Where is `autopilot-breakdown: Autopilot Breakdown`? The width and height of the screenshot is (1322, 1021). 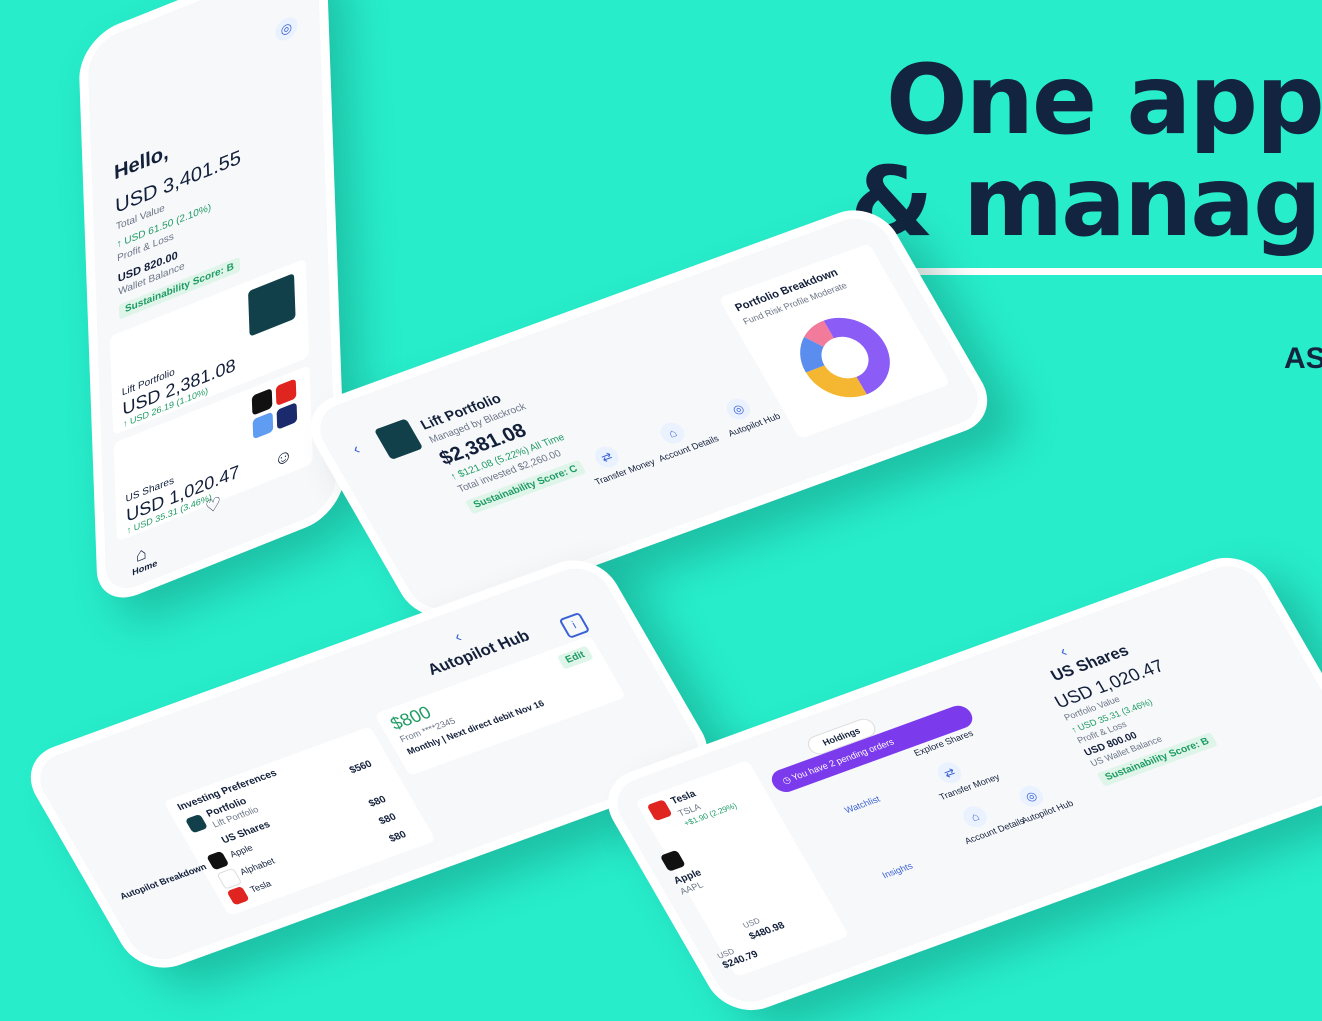 autopilot-breakdown: Autopilot Breakdown is located at coordinates (163, 881).